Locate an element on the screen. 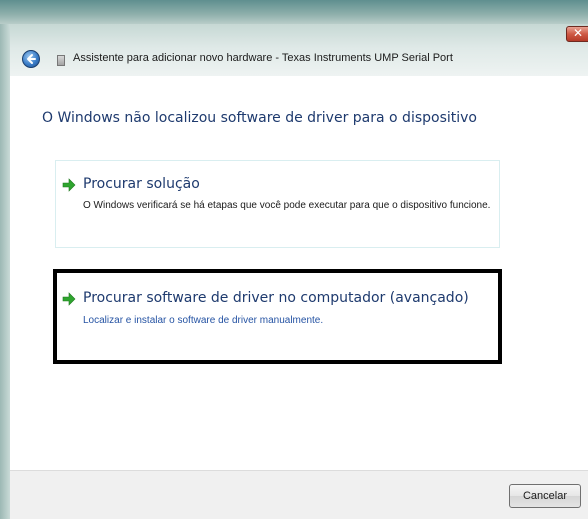  close-icon: ✕ is located at coordinates (578, 33).